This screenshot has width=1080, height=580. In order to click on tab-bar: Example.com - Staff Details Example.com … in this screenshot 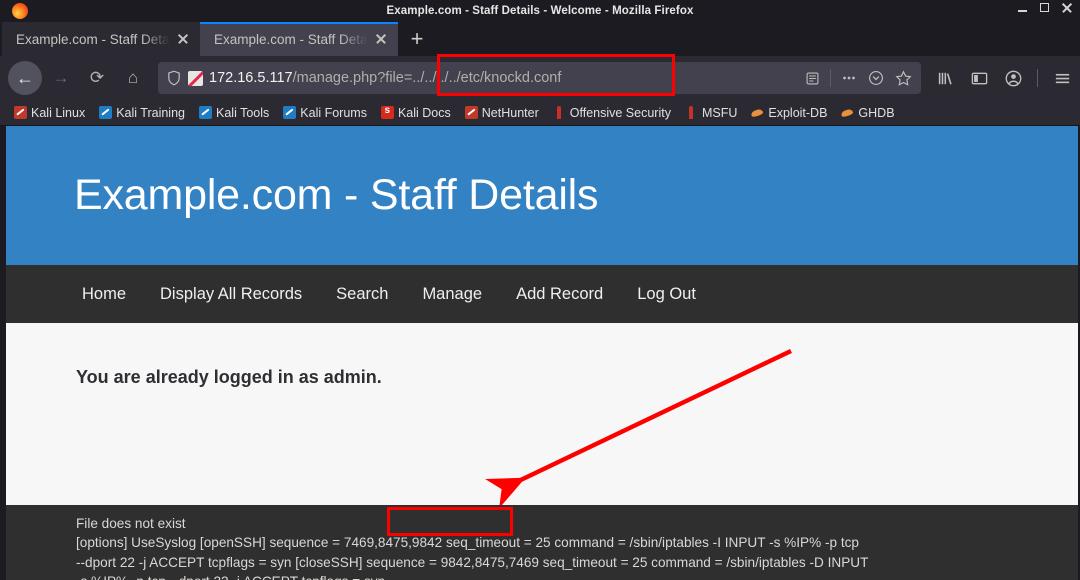, I will do `click(540, 39)`.